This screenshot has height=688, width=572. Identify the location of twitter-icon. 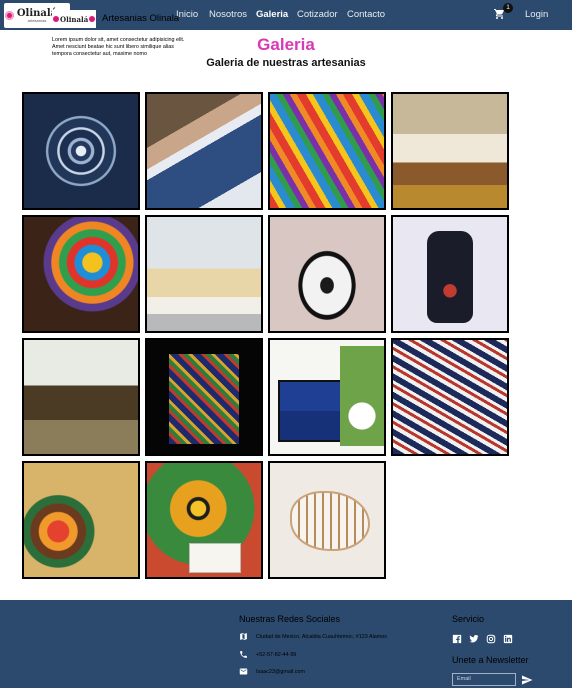
(474, 637).